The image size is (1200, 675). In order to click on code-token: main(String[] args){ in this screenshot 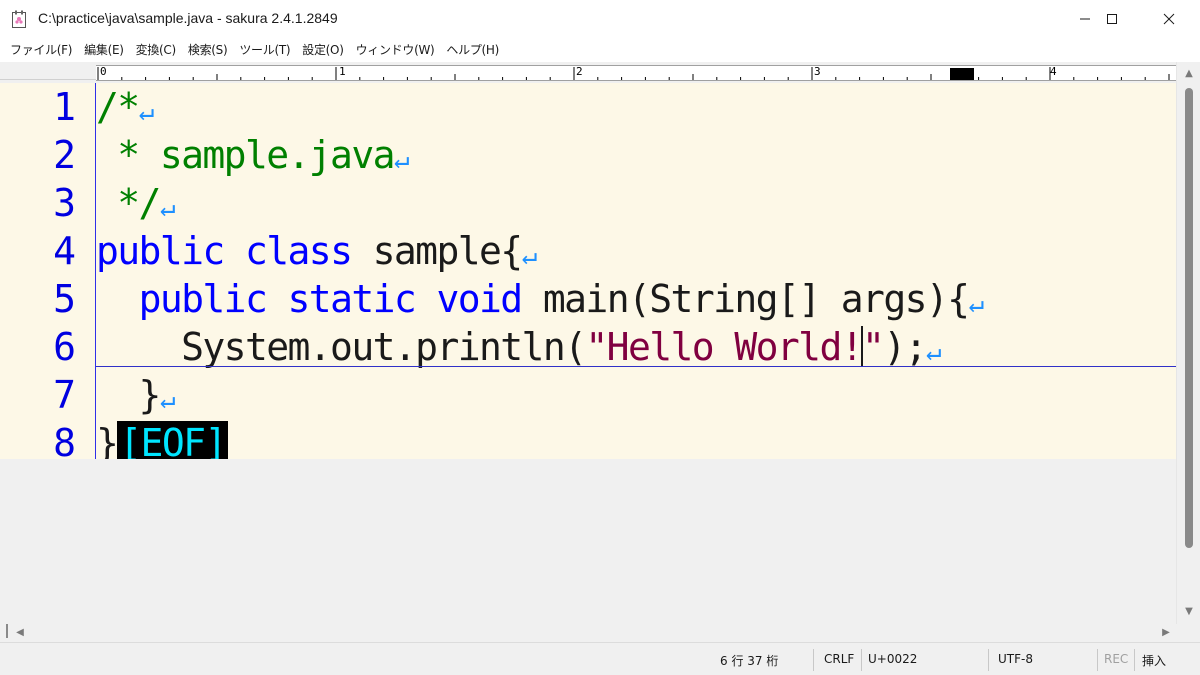, I will do `click(745, 299)`.